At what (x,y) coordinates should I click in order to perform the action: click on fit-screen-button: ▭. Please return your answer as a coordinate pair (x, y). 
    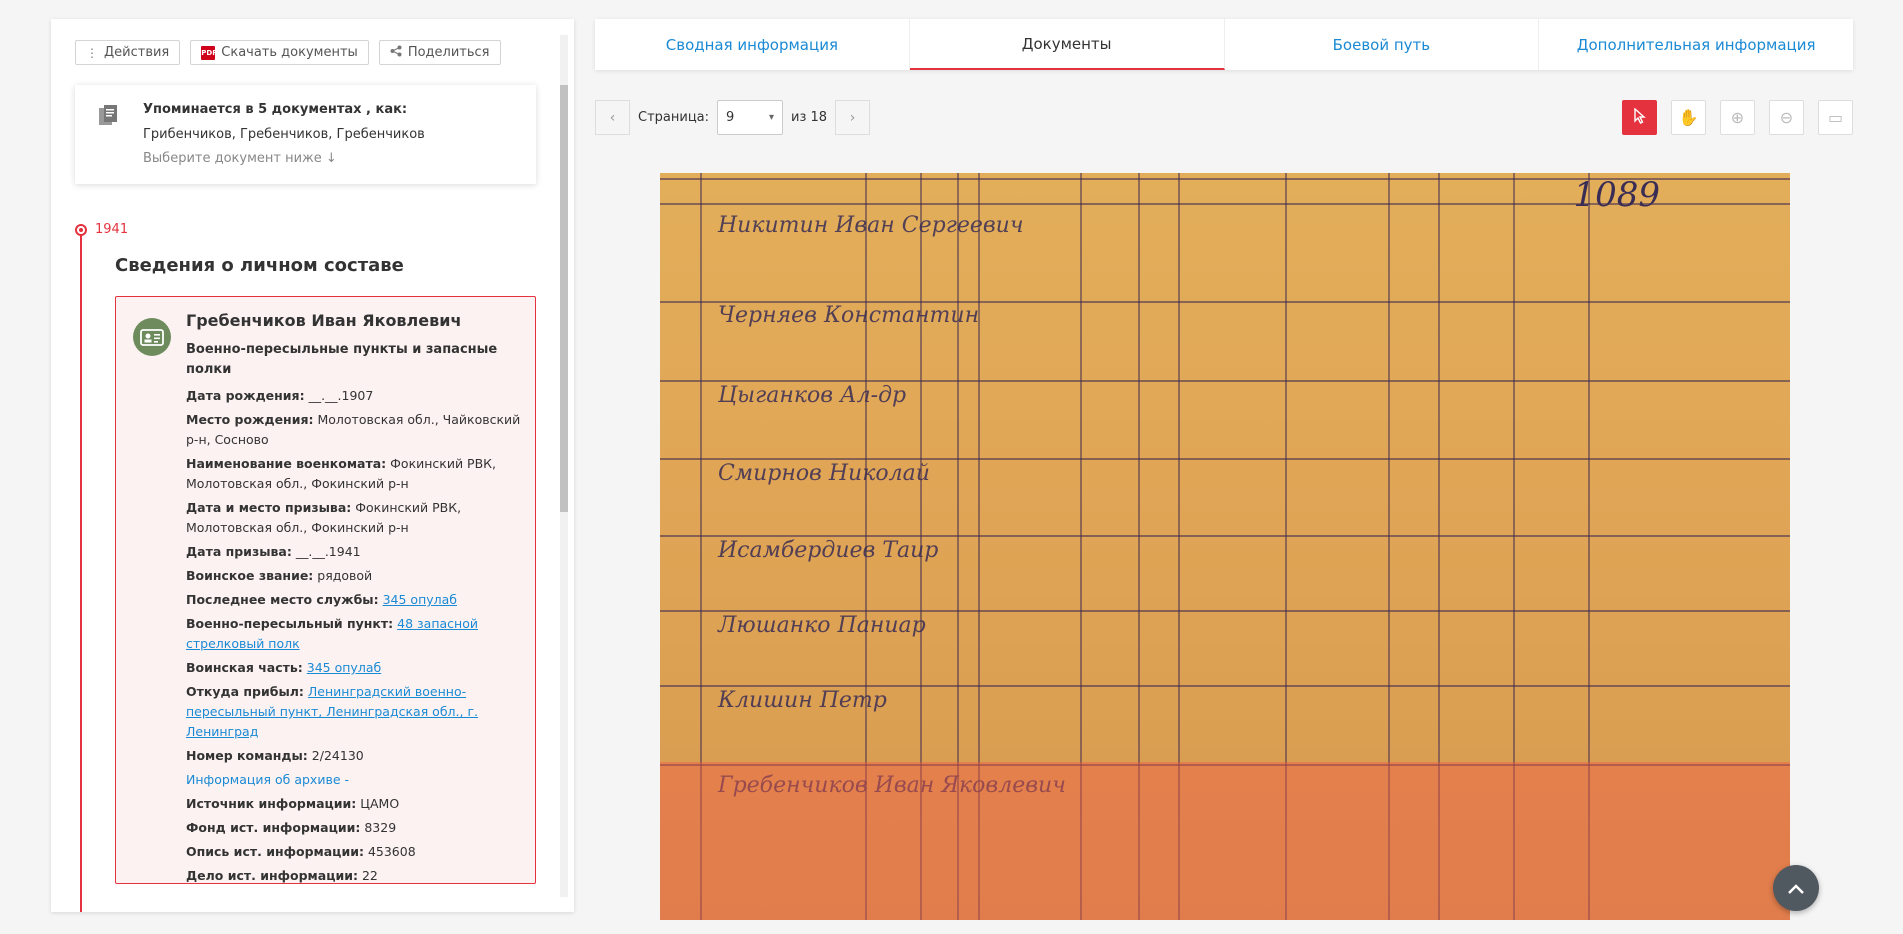
    Looking at the image, I should click on (1835, 117).